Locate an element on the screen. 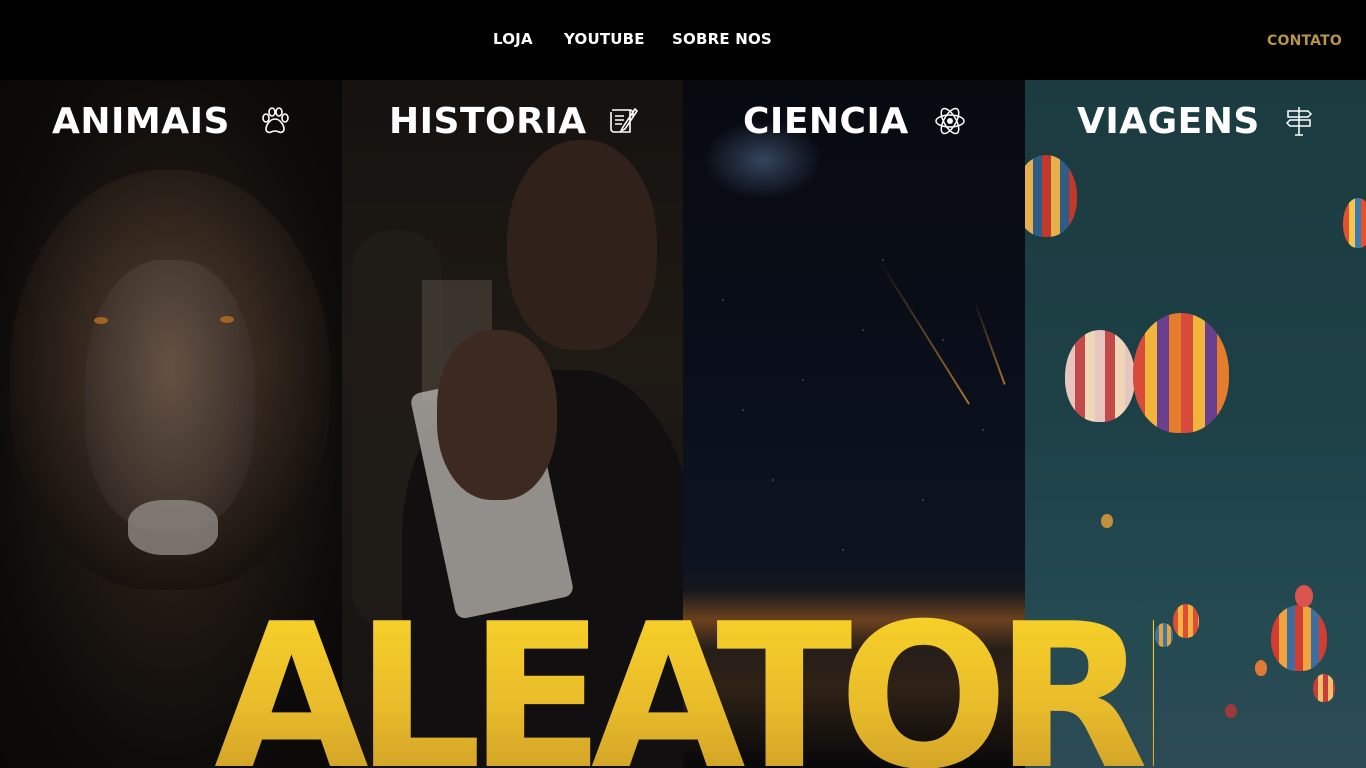  top-nav-bar: LOJA YOUTUBE SOBRE NOS CONTATO is located at coordinates (683, 40).